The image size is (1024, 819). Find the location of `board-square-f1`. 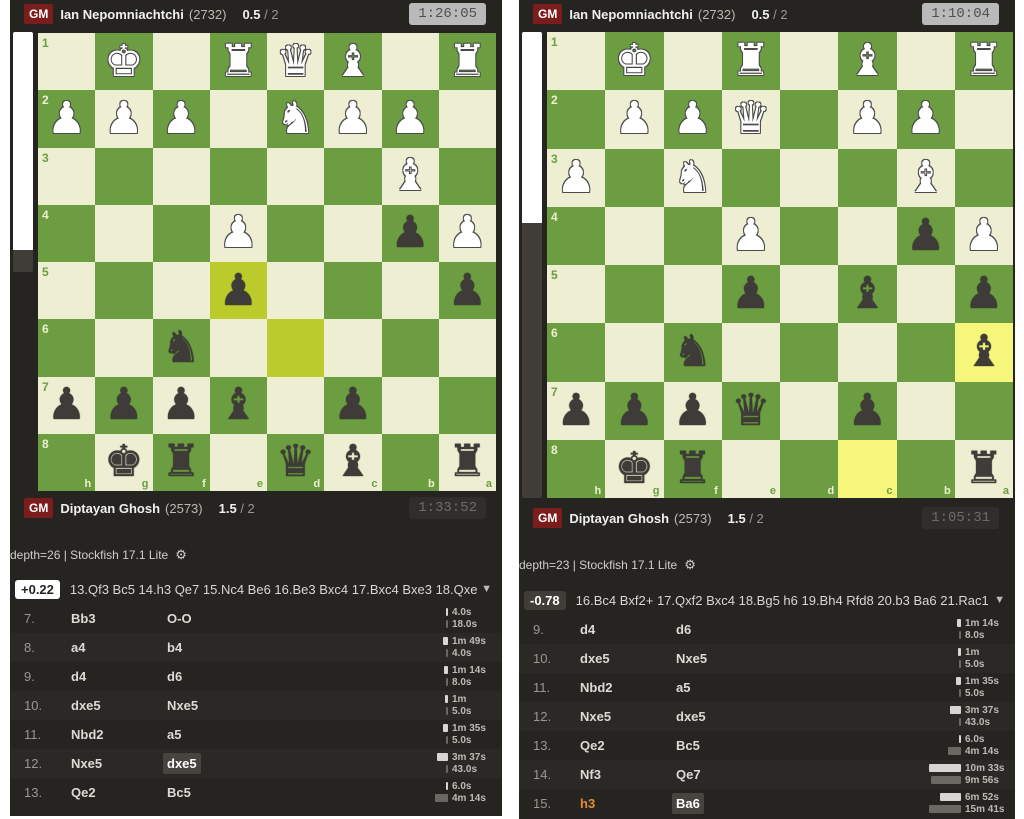

board-square-f1 is located at coordinates (181, 62).